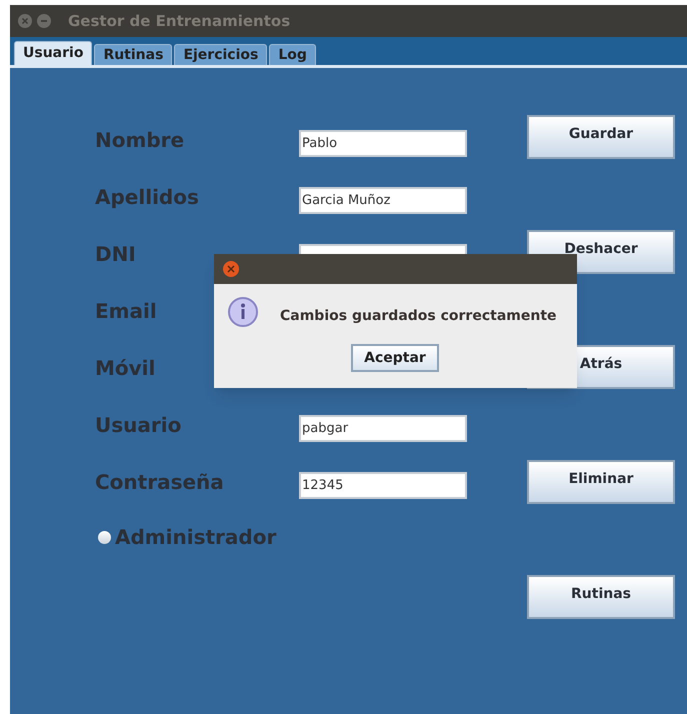  I want to click on dialog-message: Cambios guardados correctamente, so click(418, 316).